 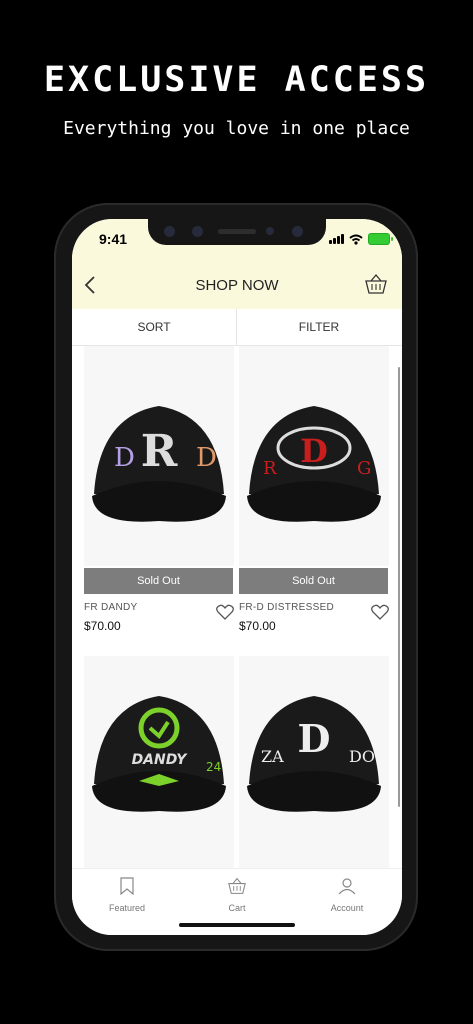 I want to click on product-image: D ZA DO, so click(x=314, y=762).